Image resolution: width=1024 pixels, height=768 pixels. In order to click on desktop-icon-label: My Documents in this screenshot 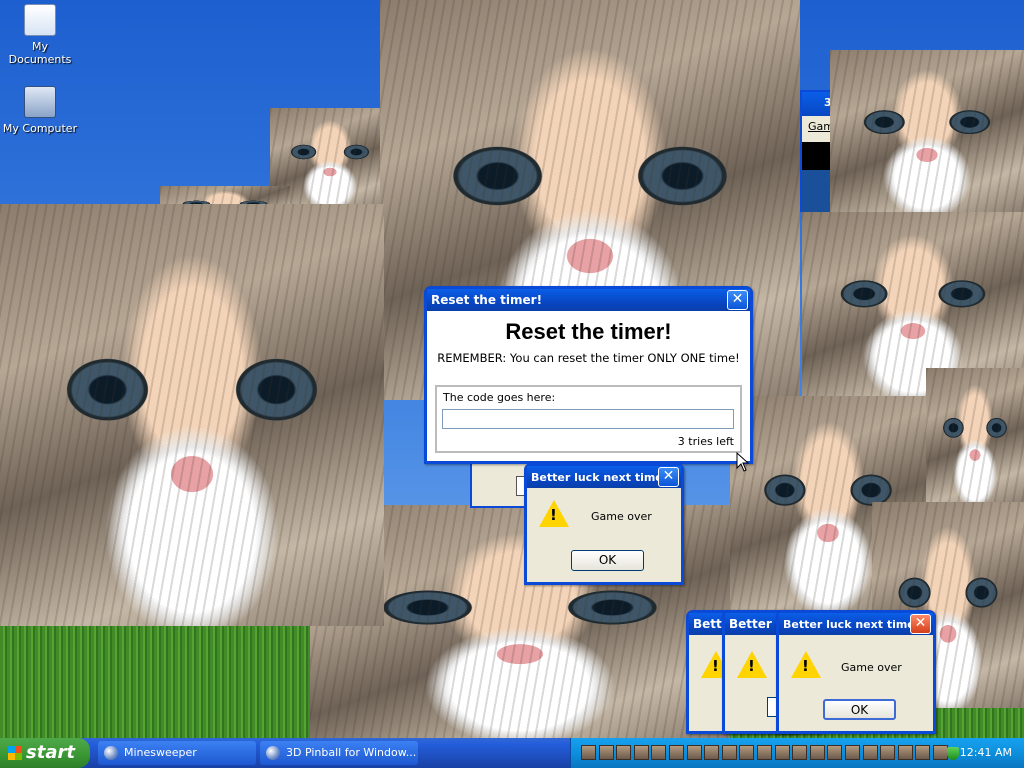, I will do `click(40, 53)`.